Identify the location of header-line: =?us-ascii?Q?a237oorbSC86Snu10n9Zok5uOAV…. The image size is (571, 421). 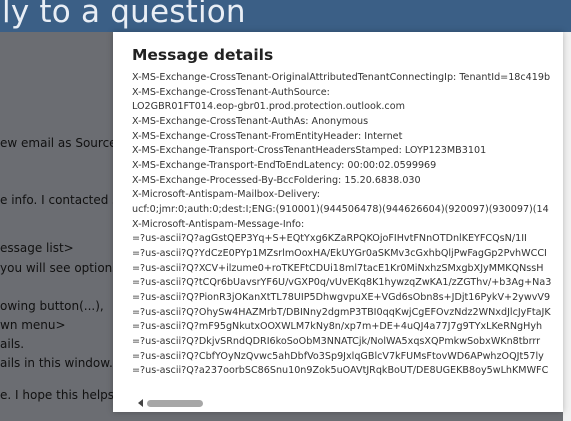
(340, 370).